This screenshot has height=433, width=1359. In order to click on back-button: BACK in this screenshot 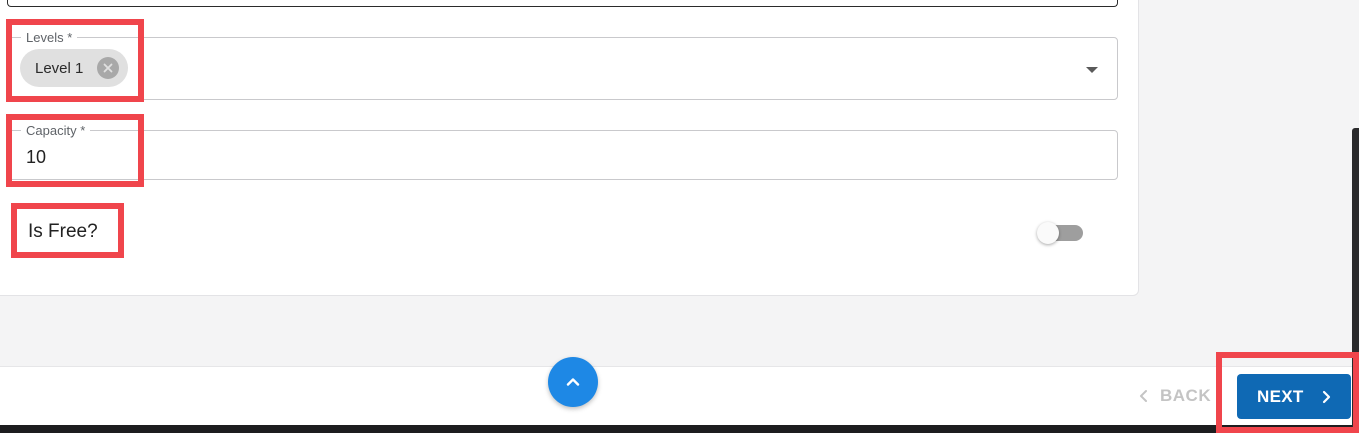, I will do `click(1174, 396)`.